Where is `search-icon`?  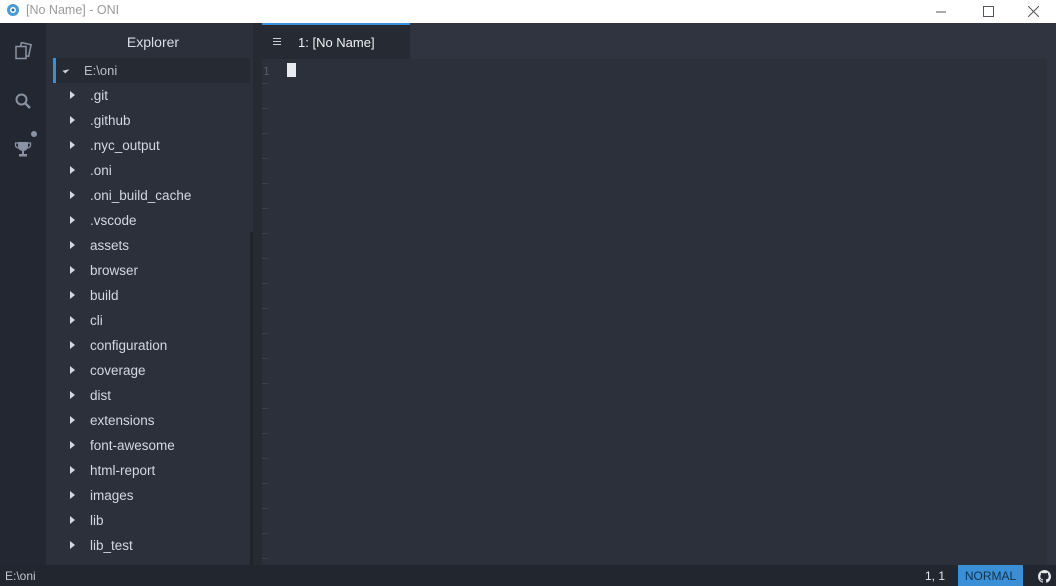
search-icon is located at coordinates (23, 101).